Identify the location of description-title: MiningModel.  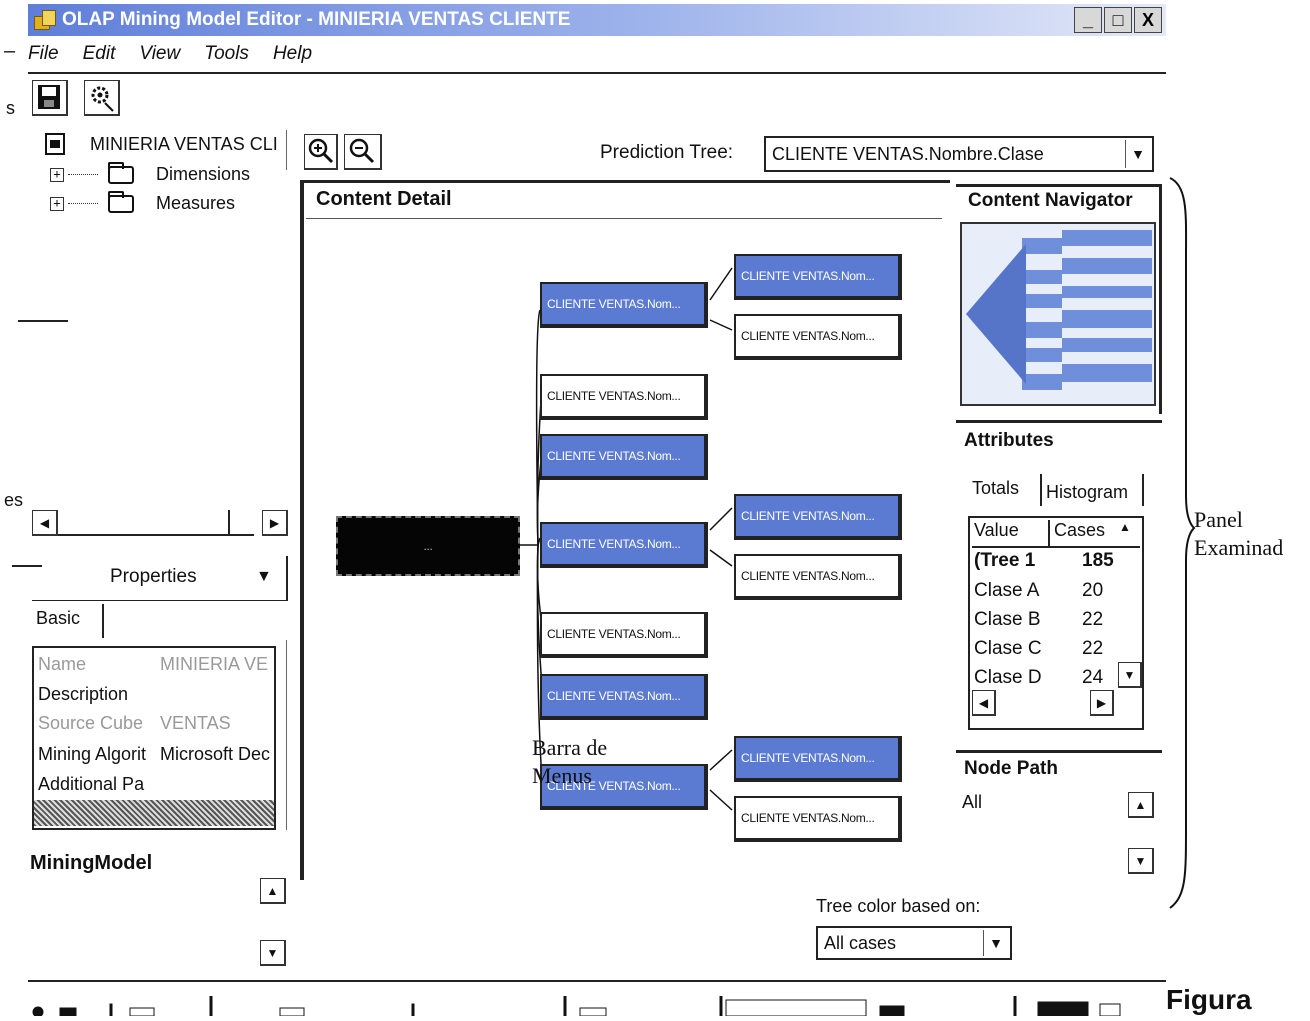
(91, 863).